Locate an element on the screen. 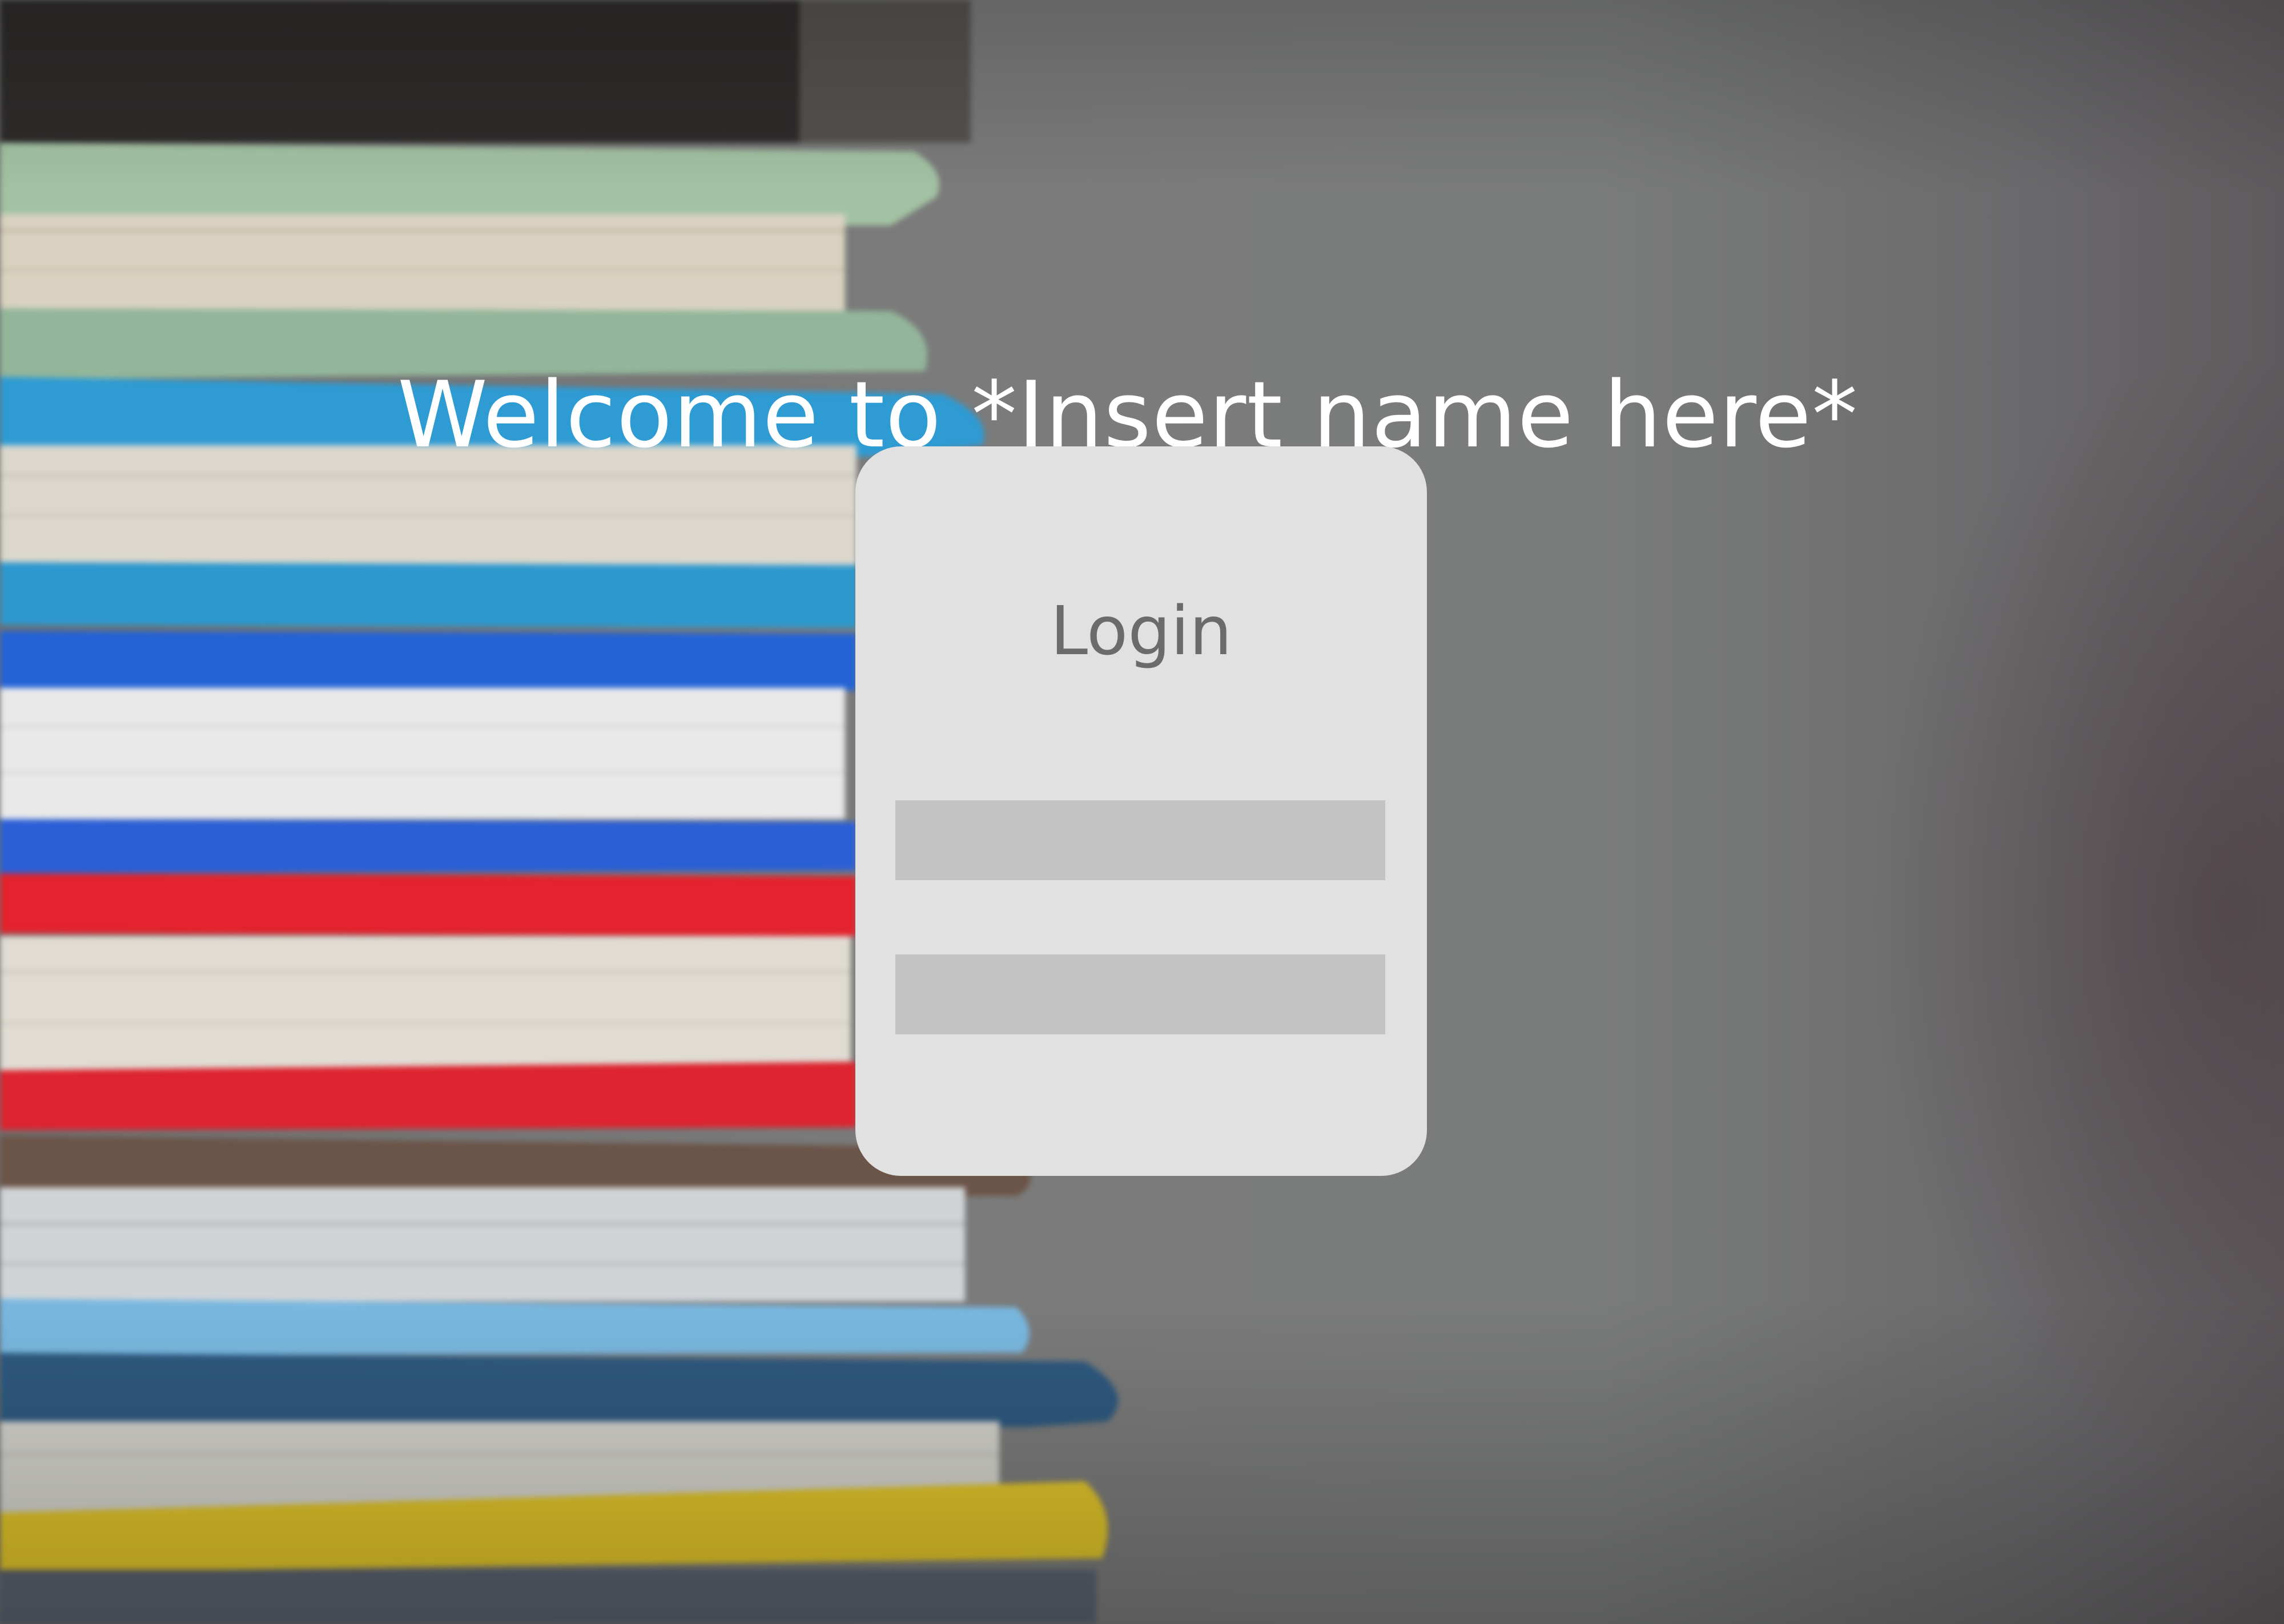 The image size is (2284, 1624). login-card: Login is located at coordinates (1141, 811).